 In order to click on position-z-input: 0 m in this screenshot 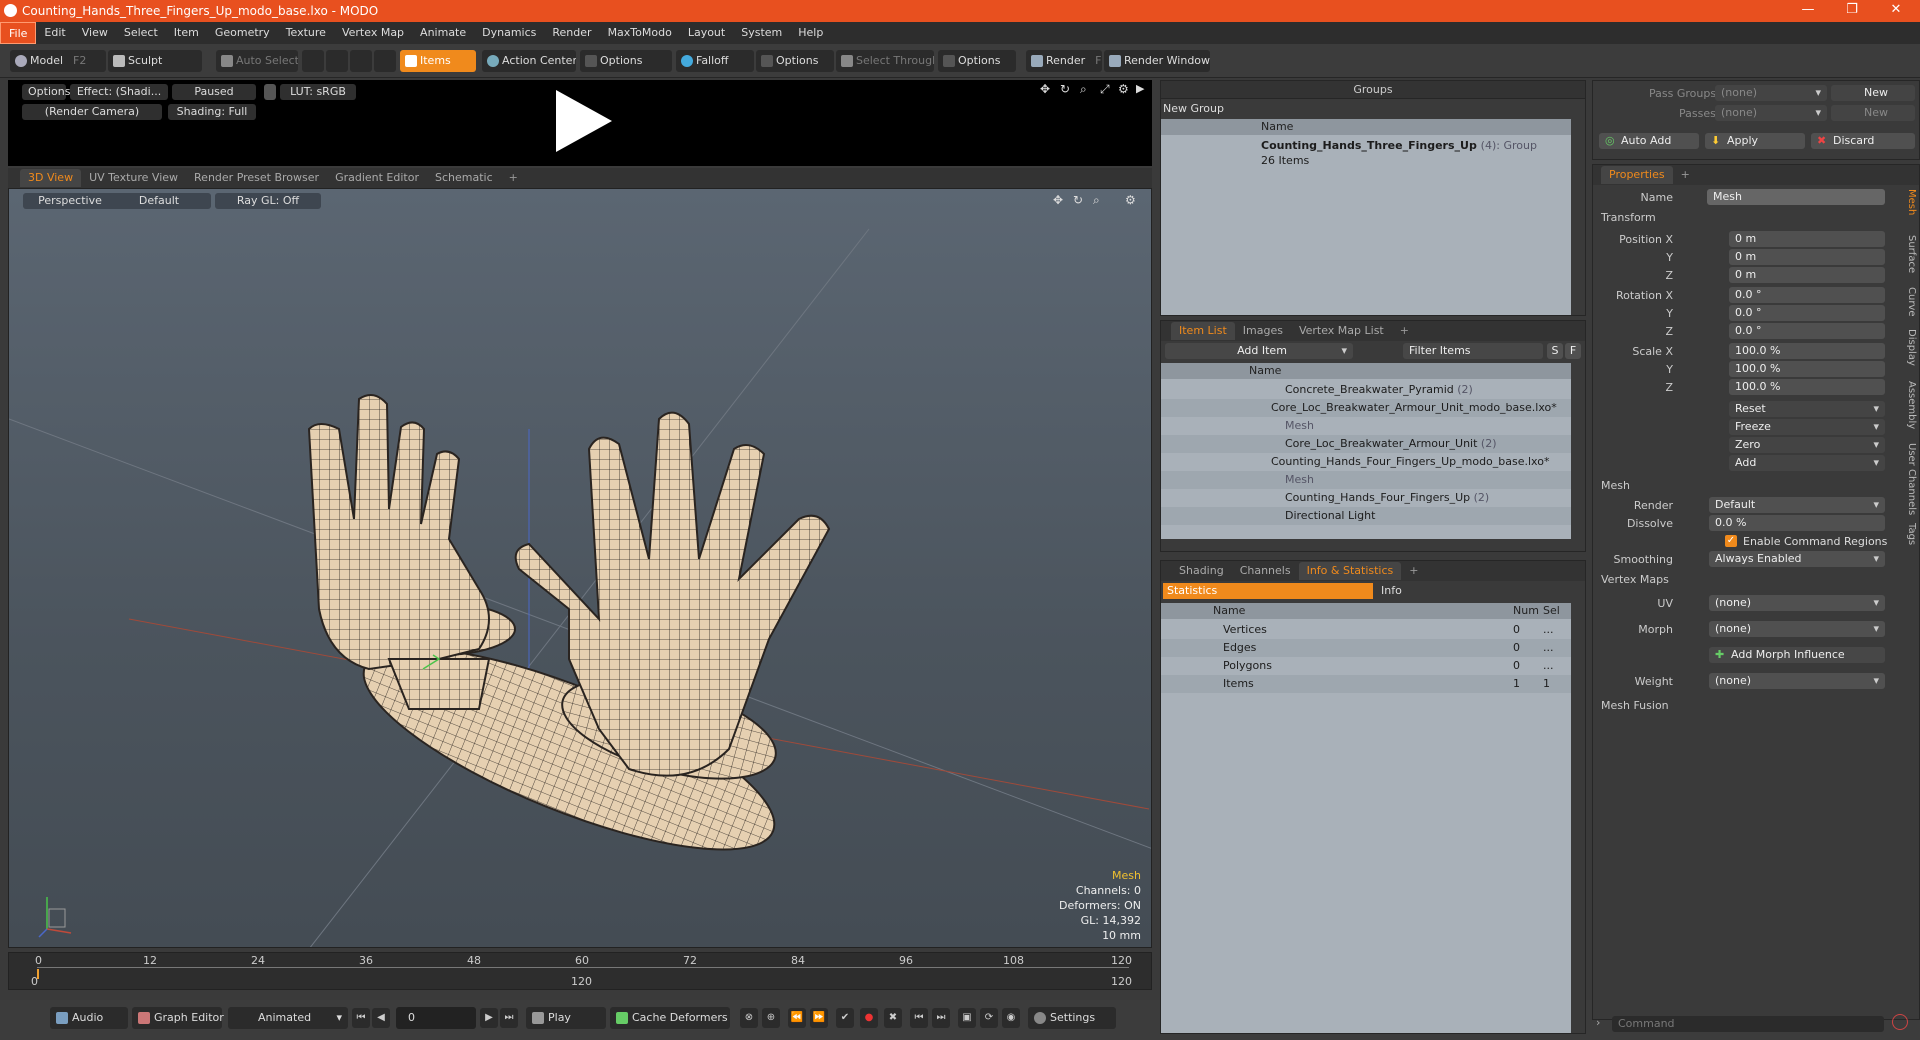, I will do `click(1807, 275)`.